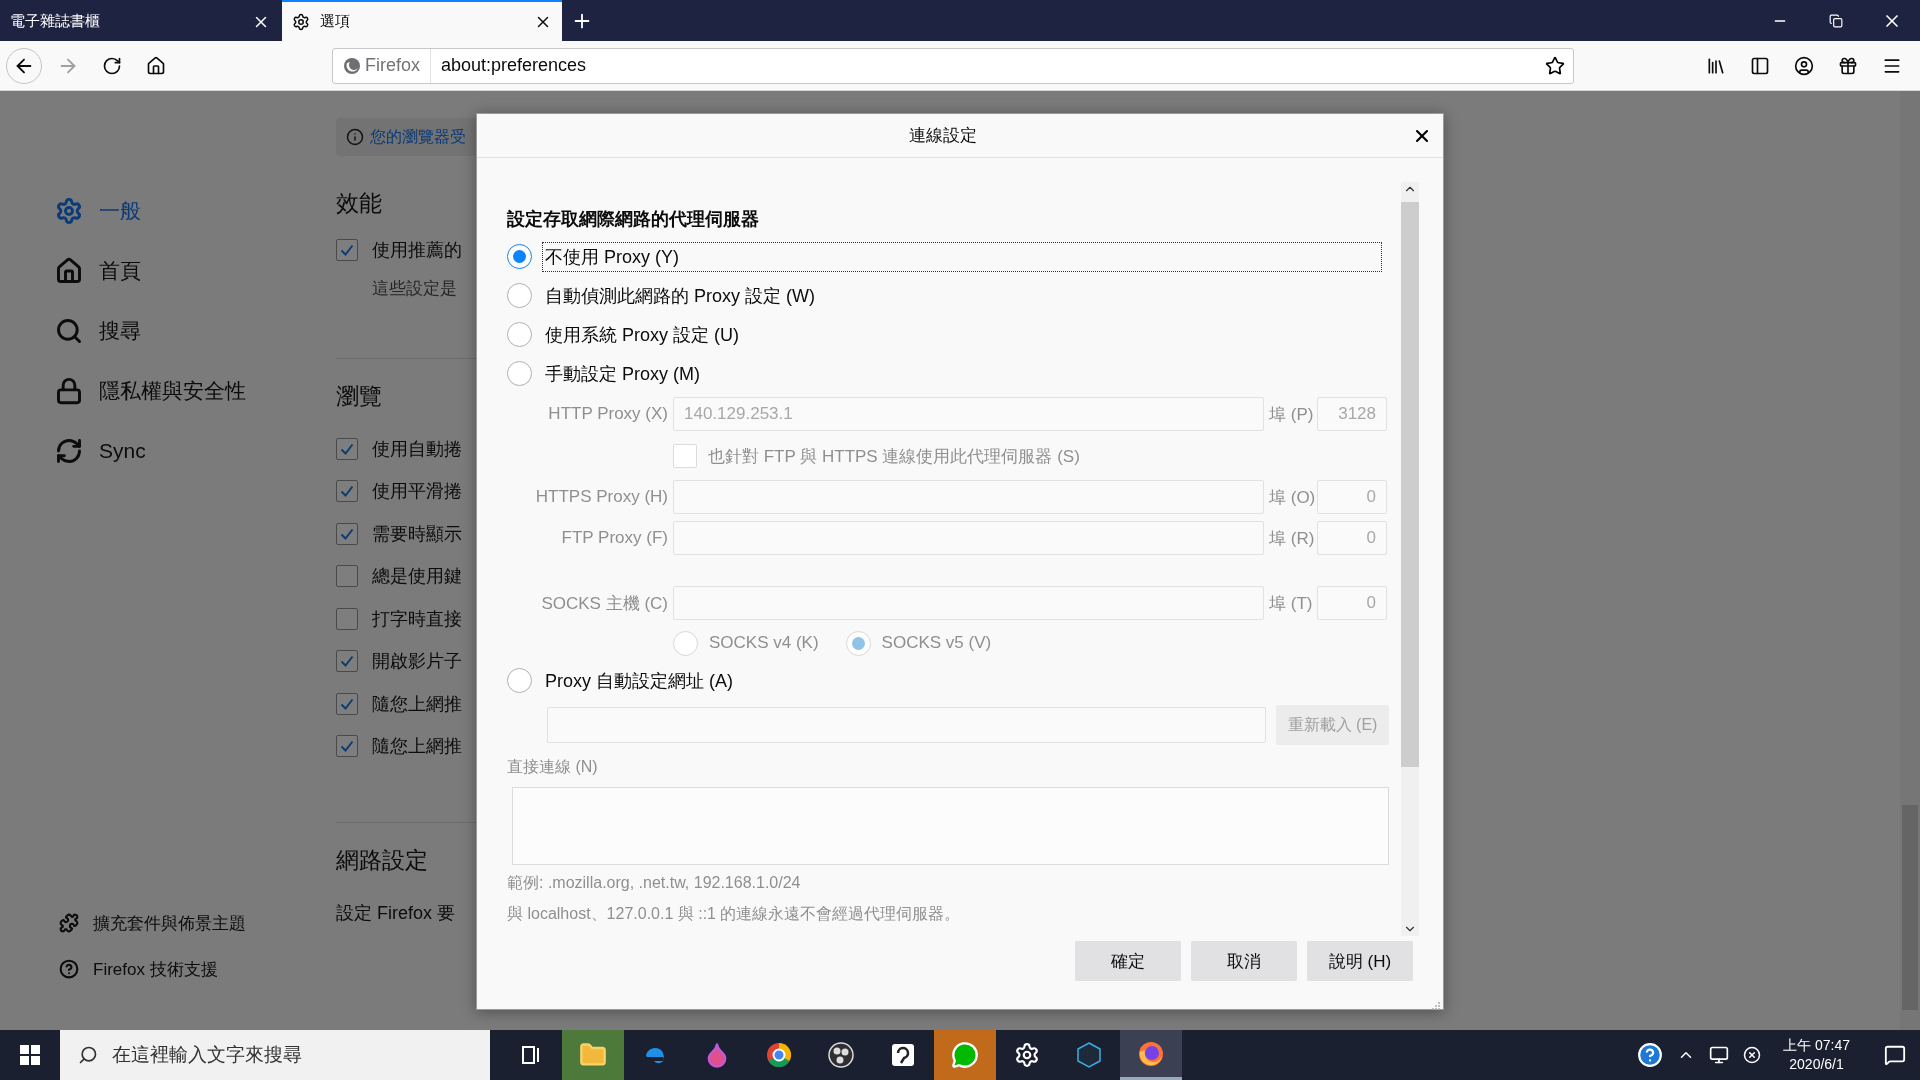 This screenshot has width=1920, height=1080. Describe the element at coordinates (950, 826) in the screenshot. I see `no-proxy-field` at that location.